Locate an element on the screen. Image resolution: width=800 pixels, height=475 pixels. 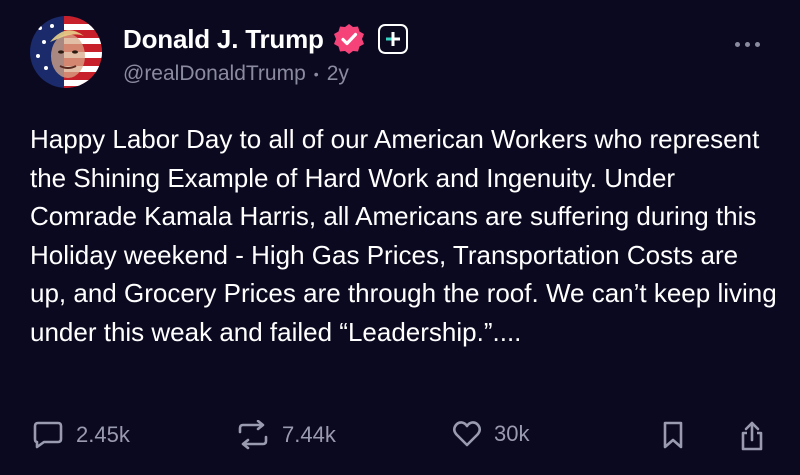
like-button: 30k is located at coordinates (490, 434).